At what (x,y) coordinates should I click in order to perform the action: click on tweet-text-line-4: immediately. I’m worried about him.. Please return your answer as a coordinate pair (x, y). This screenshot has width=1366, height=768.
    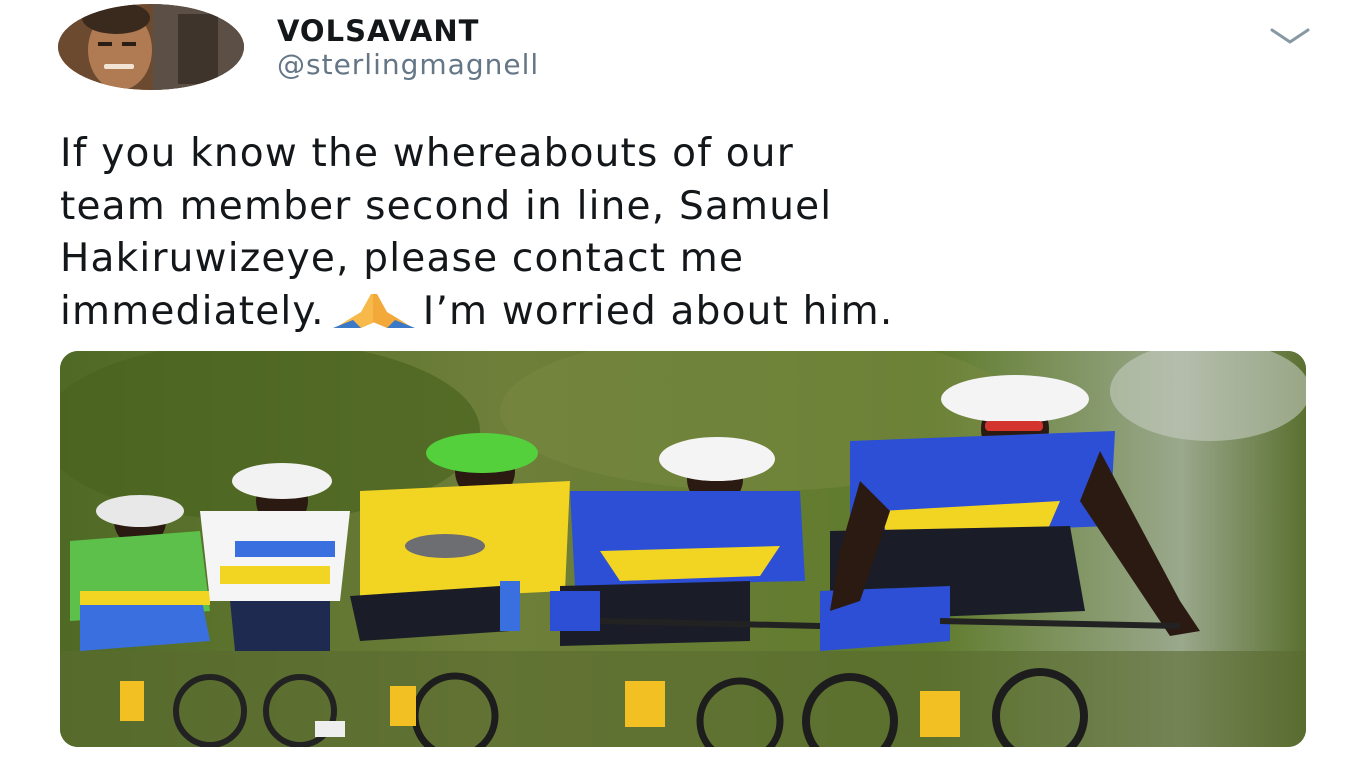
    Looking at the image, I should click on (700, 312).